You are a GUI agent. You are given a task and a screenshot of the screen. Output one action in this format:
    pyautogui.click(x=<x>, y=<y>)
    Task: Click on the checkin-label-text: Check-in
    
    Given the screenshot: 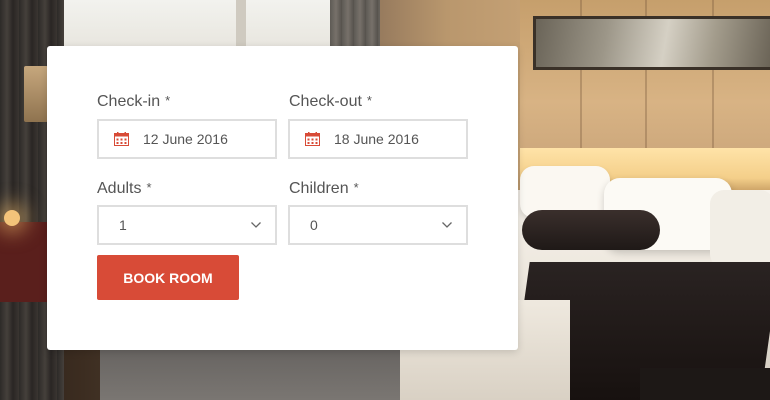 What is the action you would take?
    pyautogui.click(x=129, y=101)
    